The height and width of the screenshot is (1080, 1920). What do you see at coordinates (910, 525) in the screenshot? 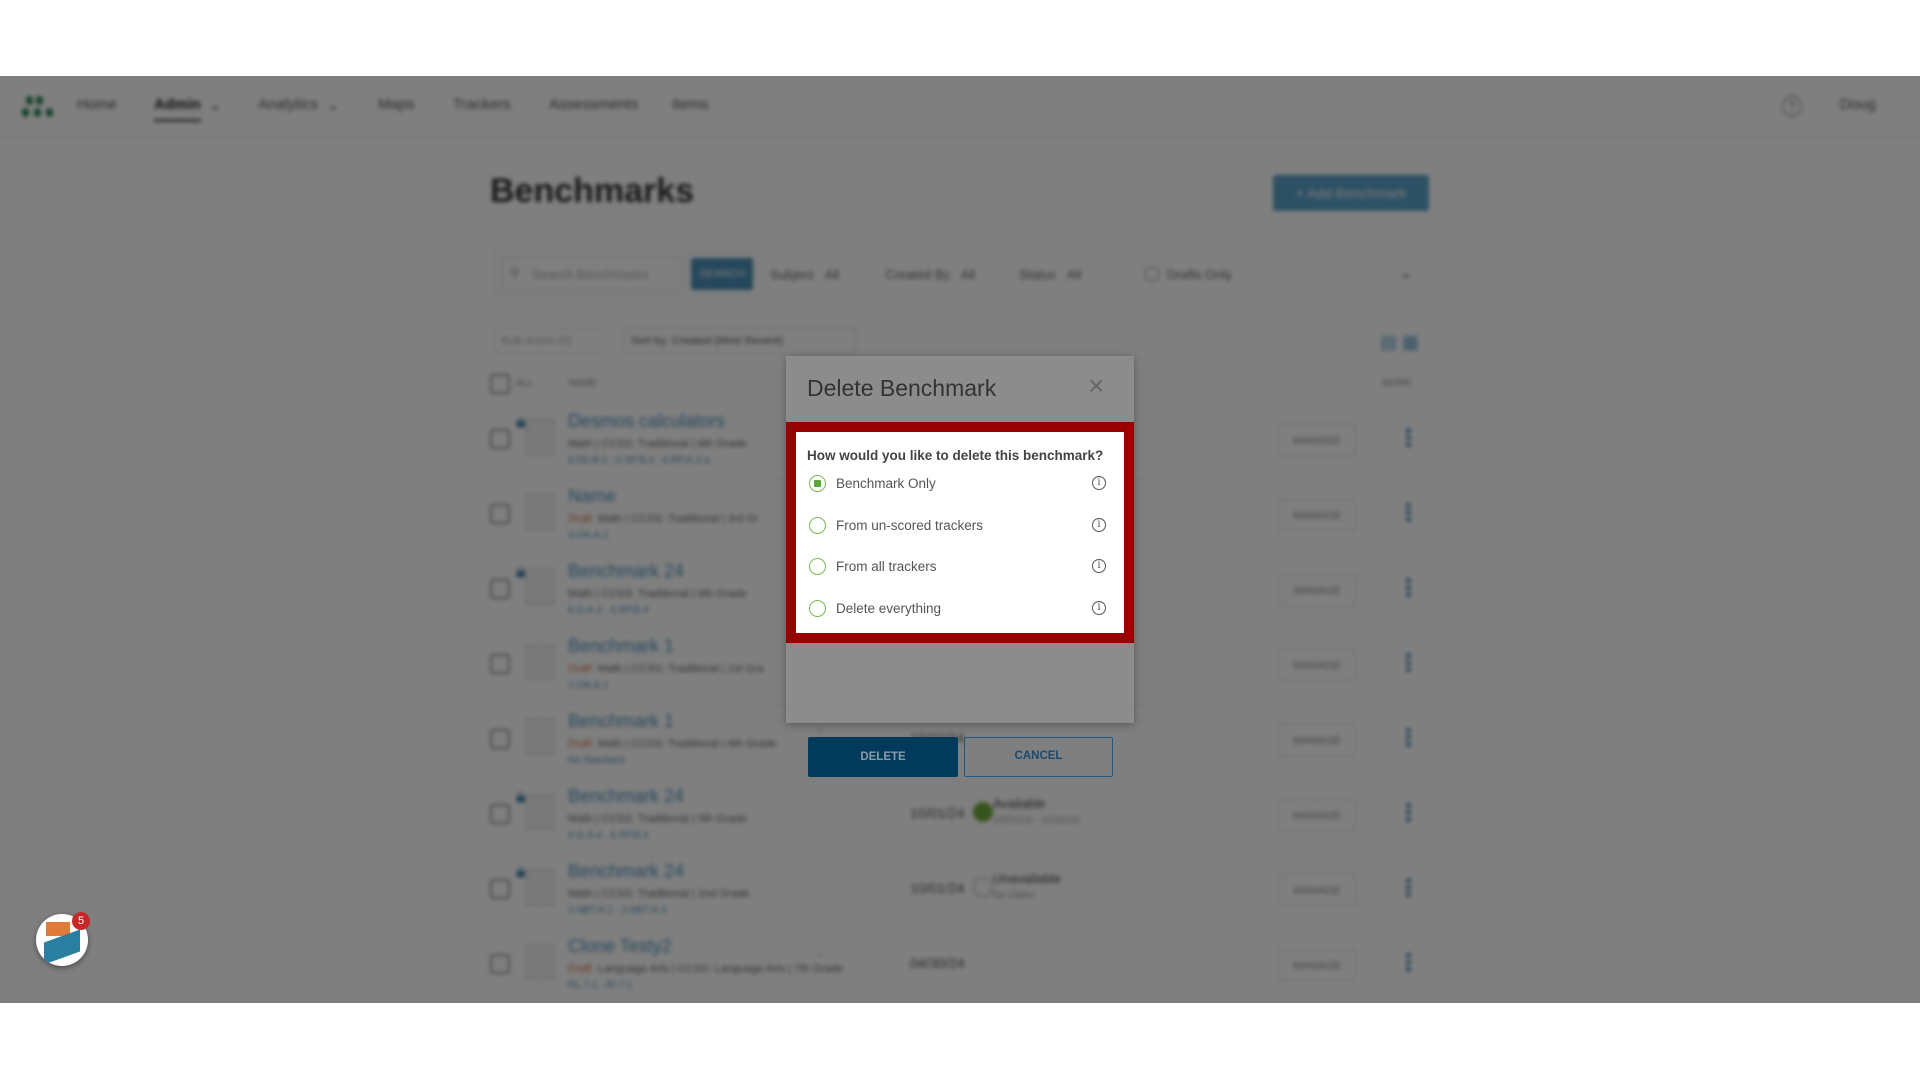
I see `option-label: From un-scored trackers` at bounding box center [910, 525].